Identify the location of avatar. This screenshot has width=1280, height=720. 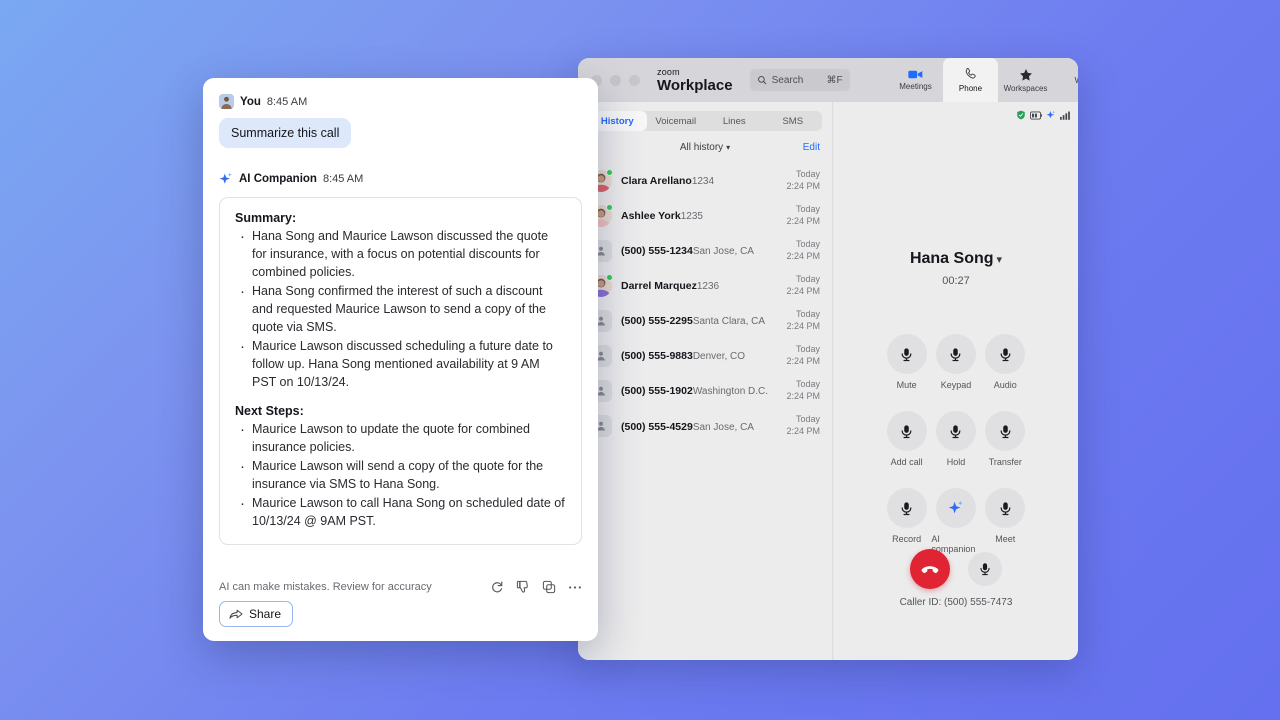
(226, 101).